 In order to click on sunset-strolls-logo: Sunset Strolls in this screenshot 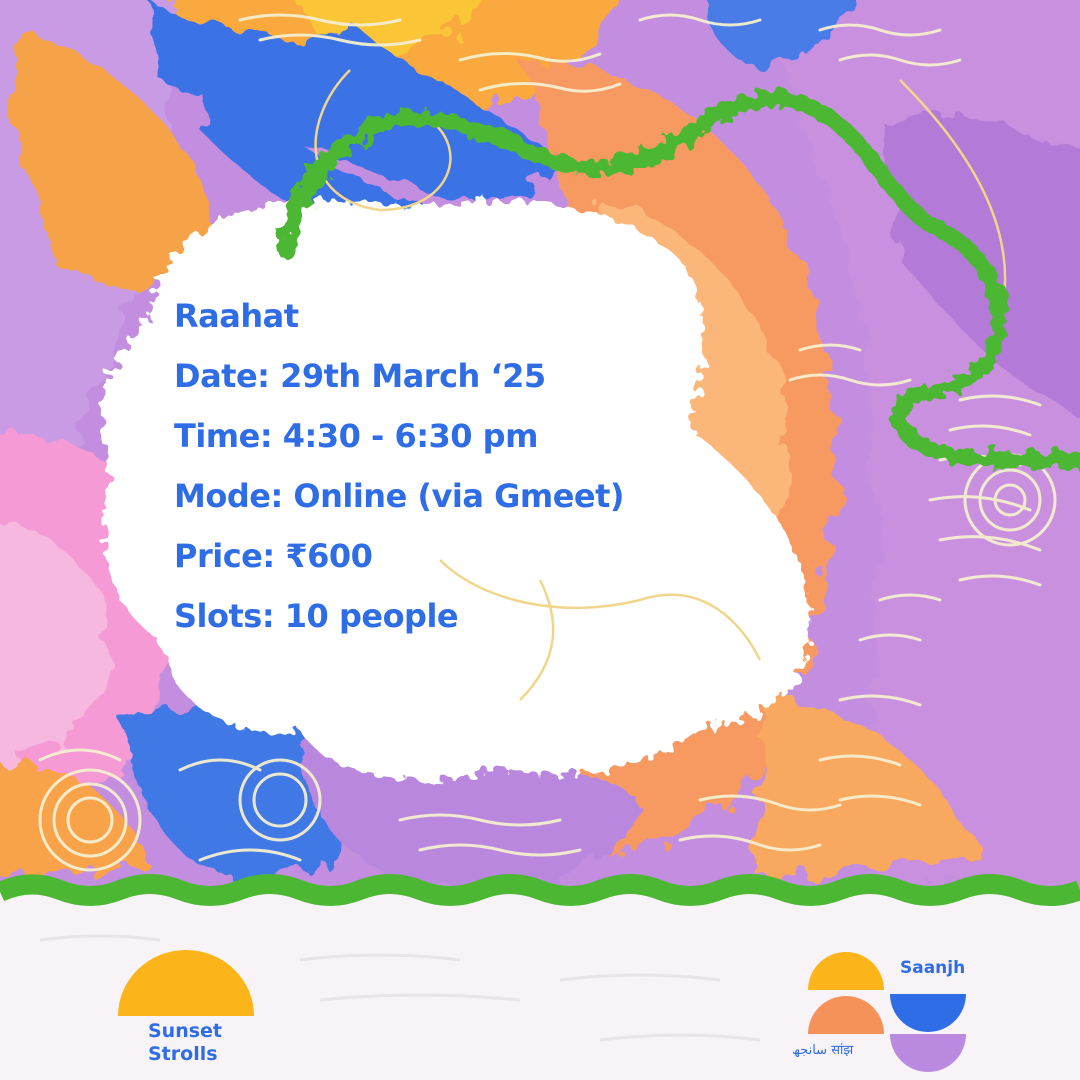, I will do `click(185, 1043)`.